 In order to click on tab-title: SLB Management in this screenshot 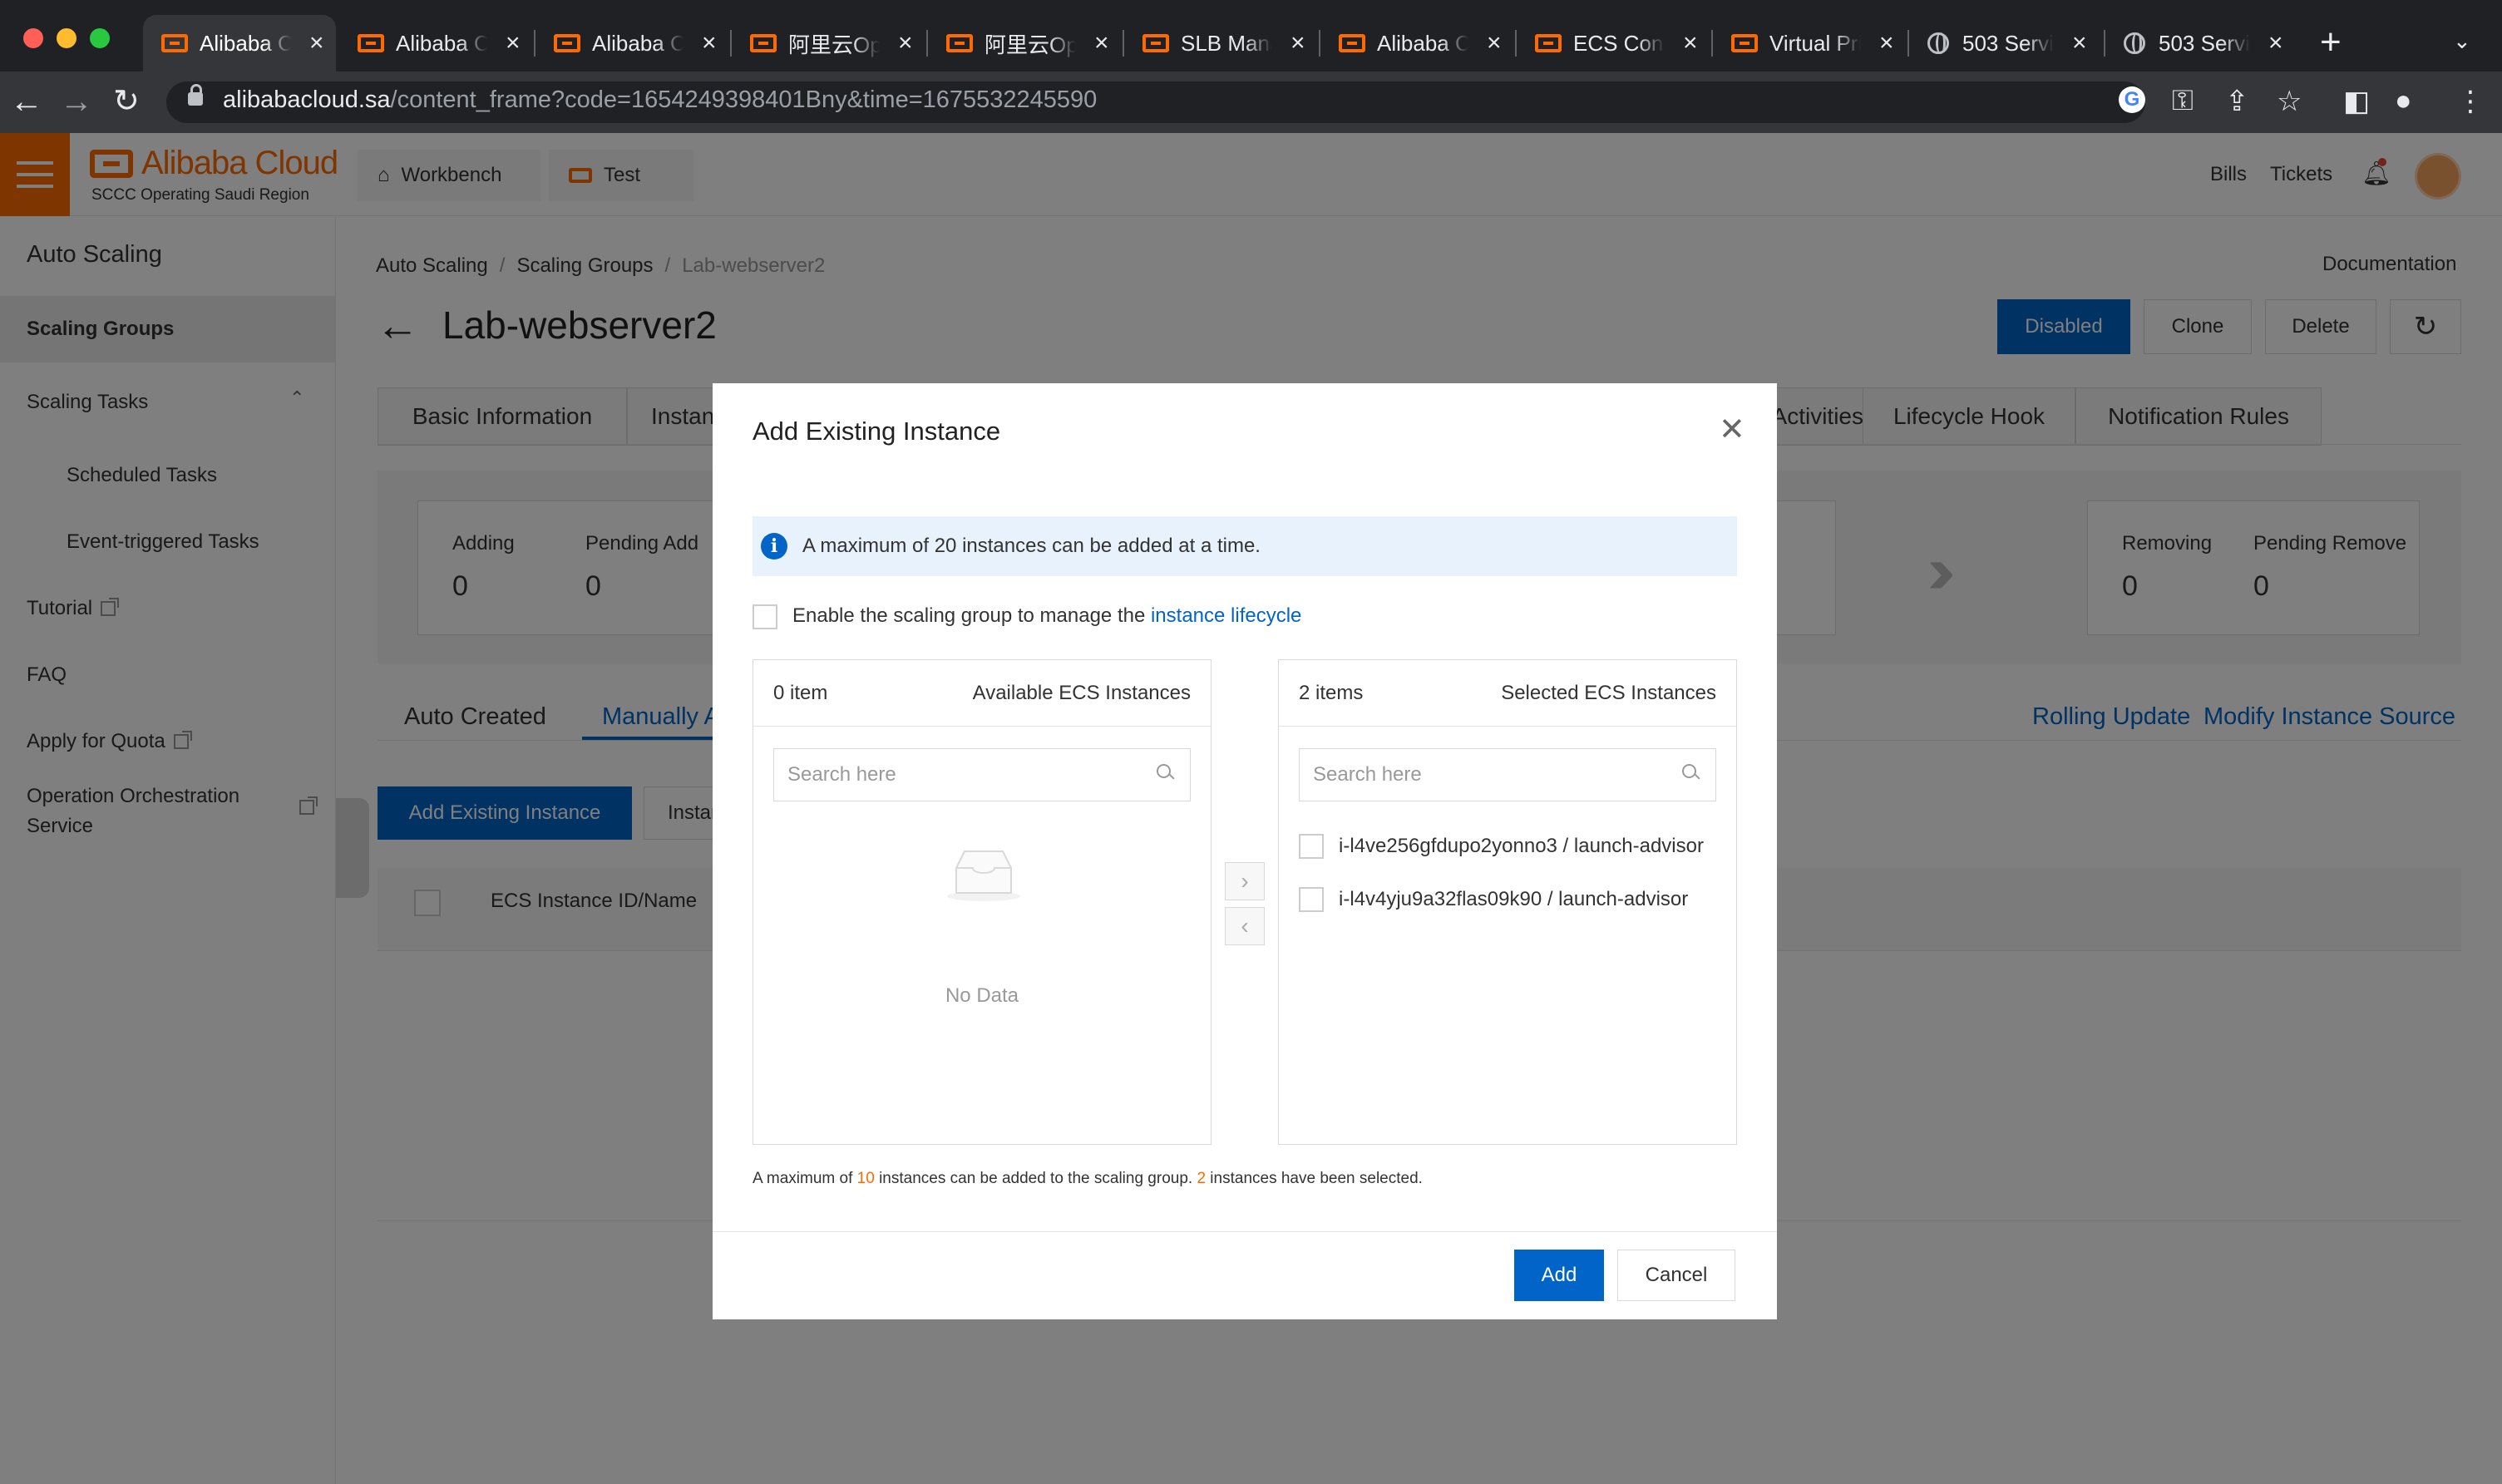, I will do `click(1227, 43)`.